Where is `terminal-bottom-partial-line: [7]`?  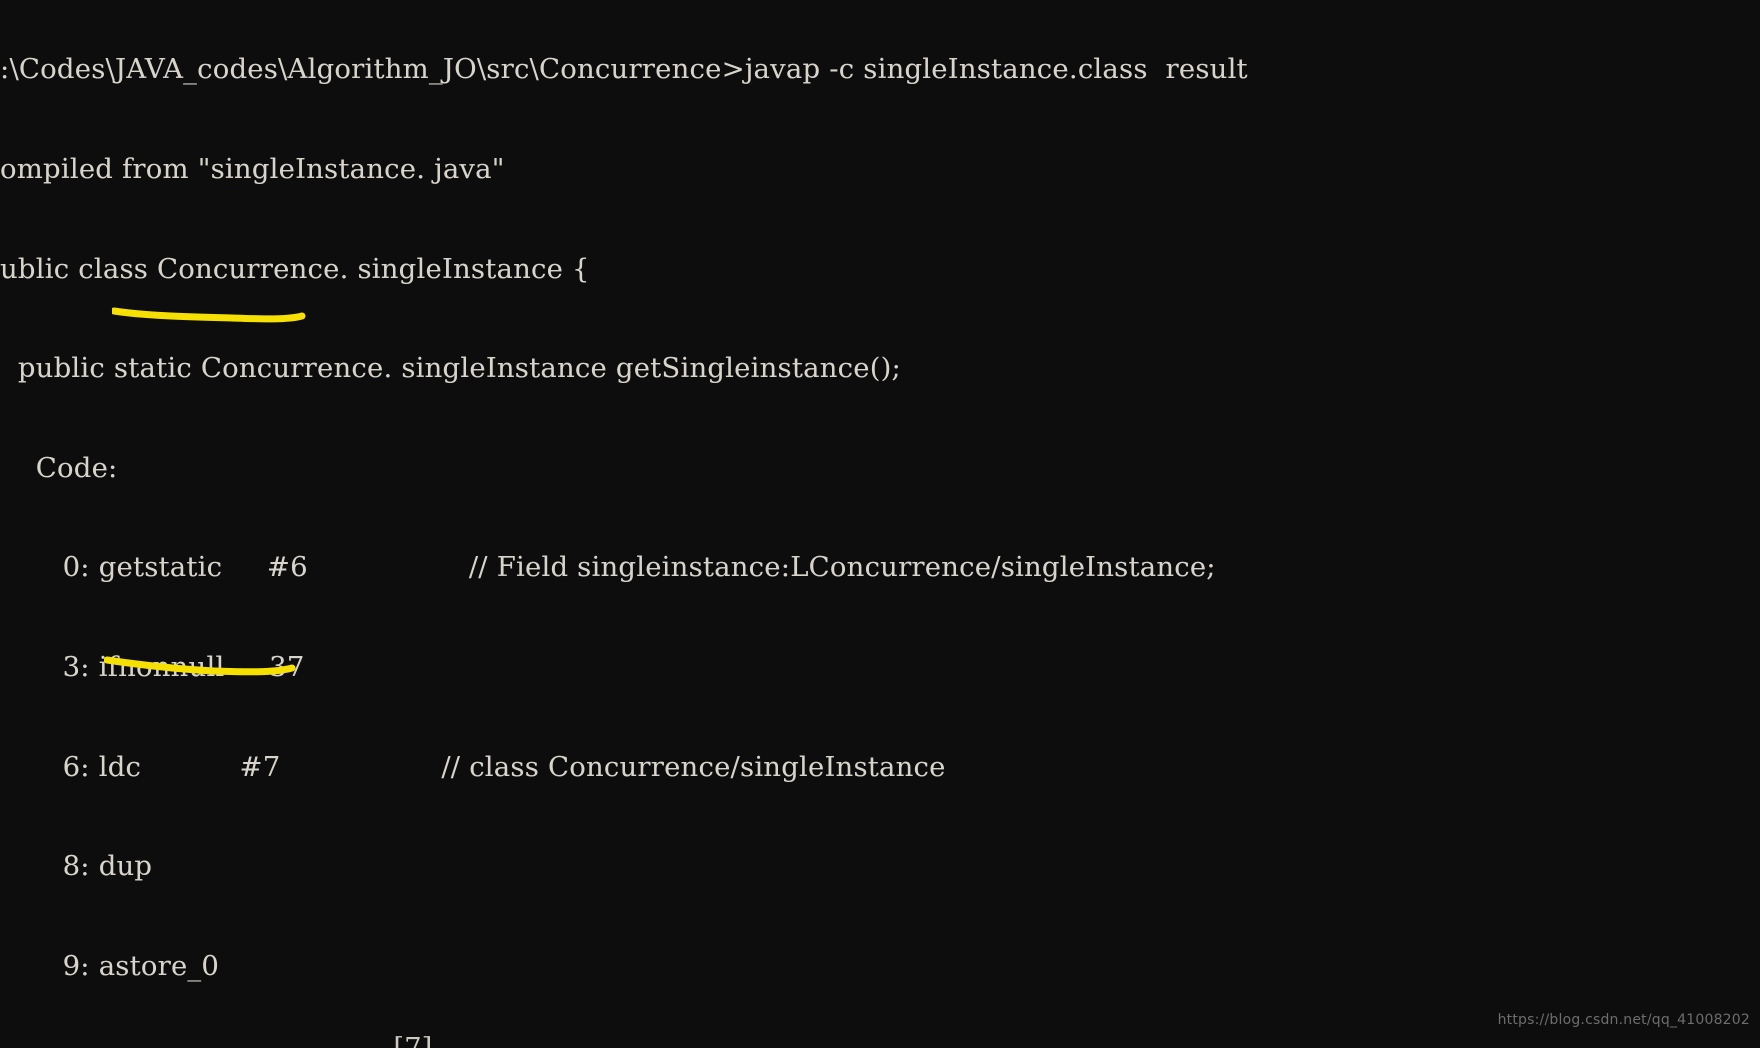
terminal-bottom-partial-line: [7] is located at coordinates (216, 1039).